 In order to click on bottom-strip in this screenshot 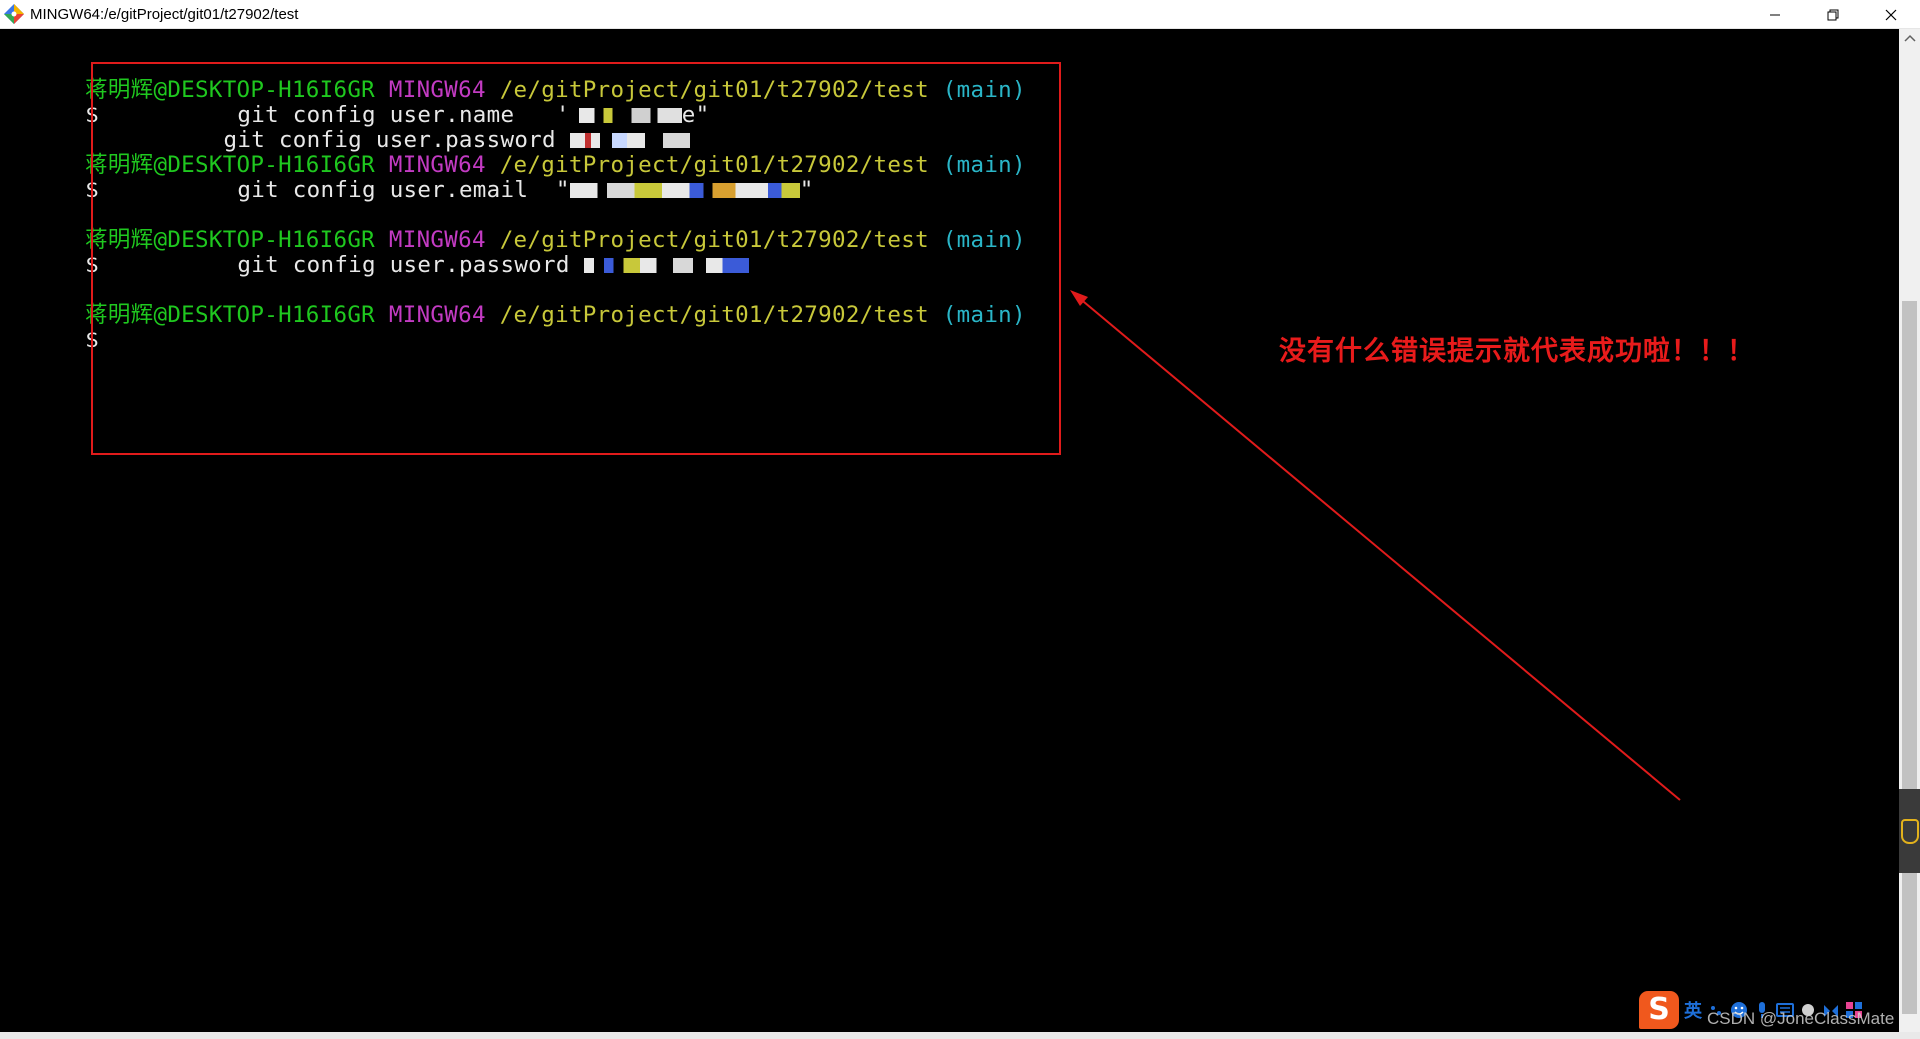, I will do `click(960, 1035)`.